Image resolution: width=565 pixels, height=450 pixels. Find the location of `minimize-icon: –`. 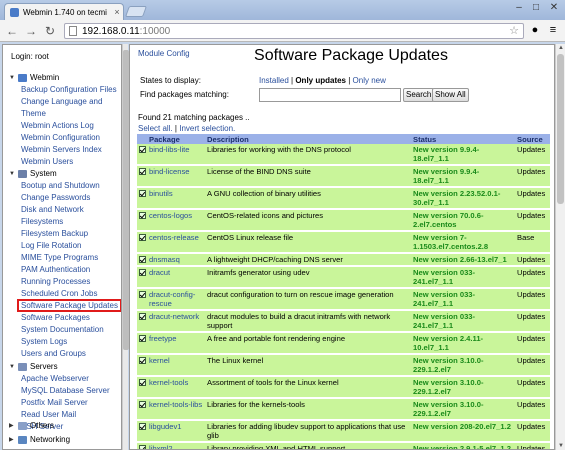

minimize-icon: – is located at coordinates (519, 7).